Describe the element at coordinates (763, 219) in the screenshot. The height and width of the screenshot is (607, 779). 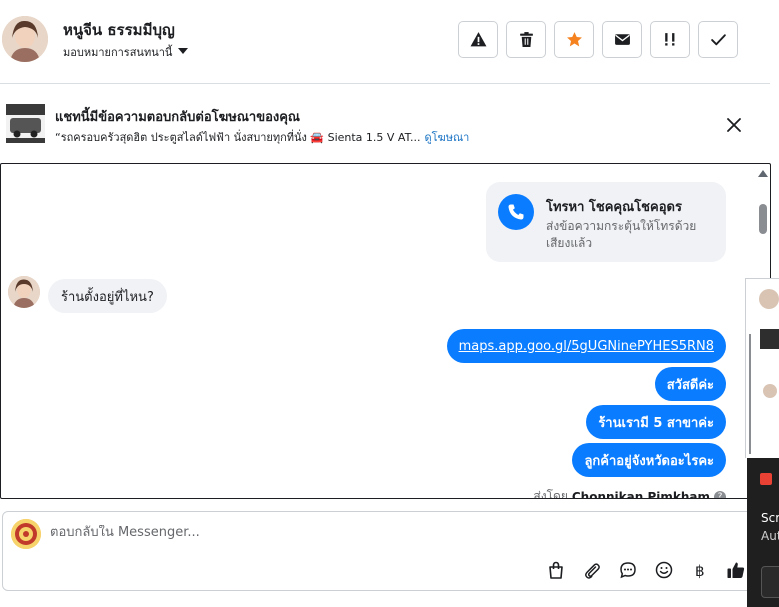
I see `scrollbar-thumb` at that location.